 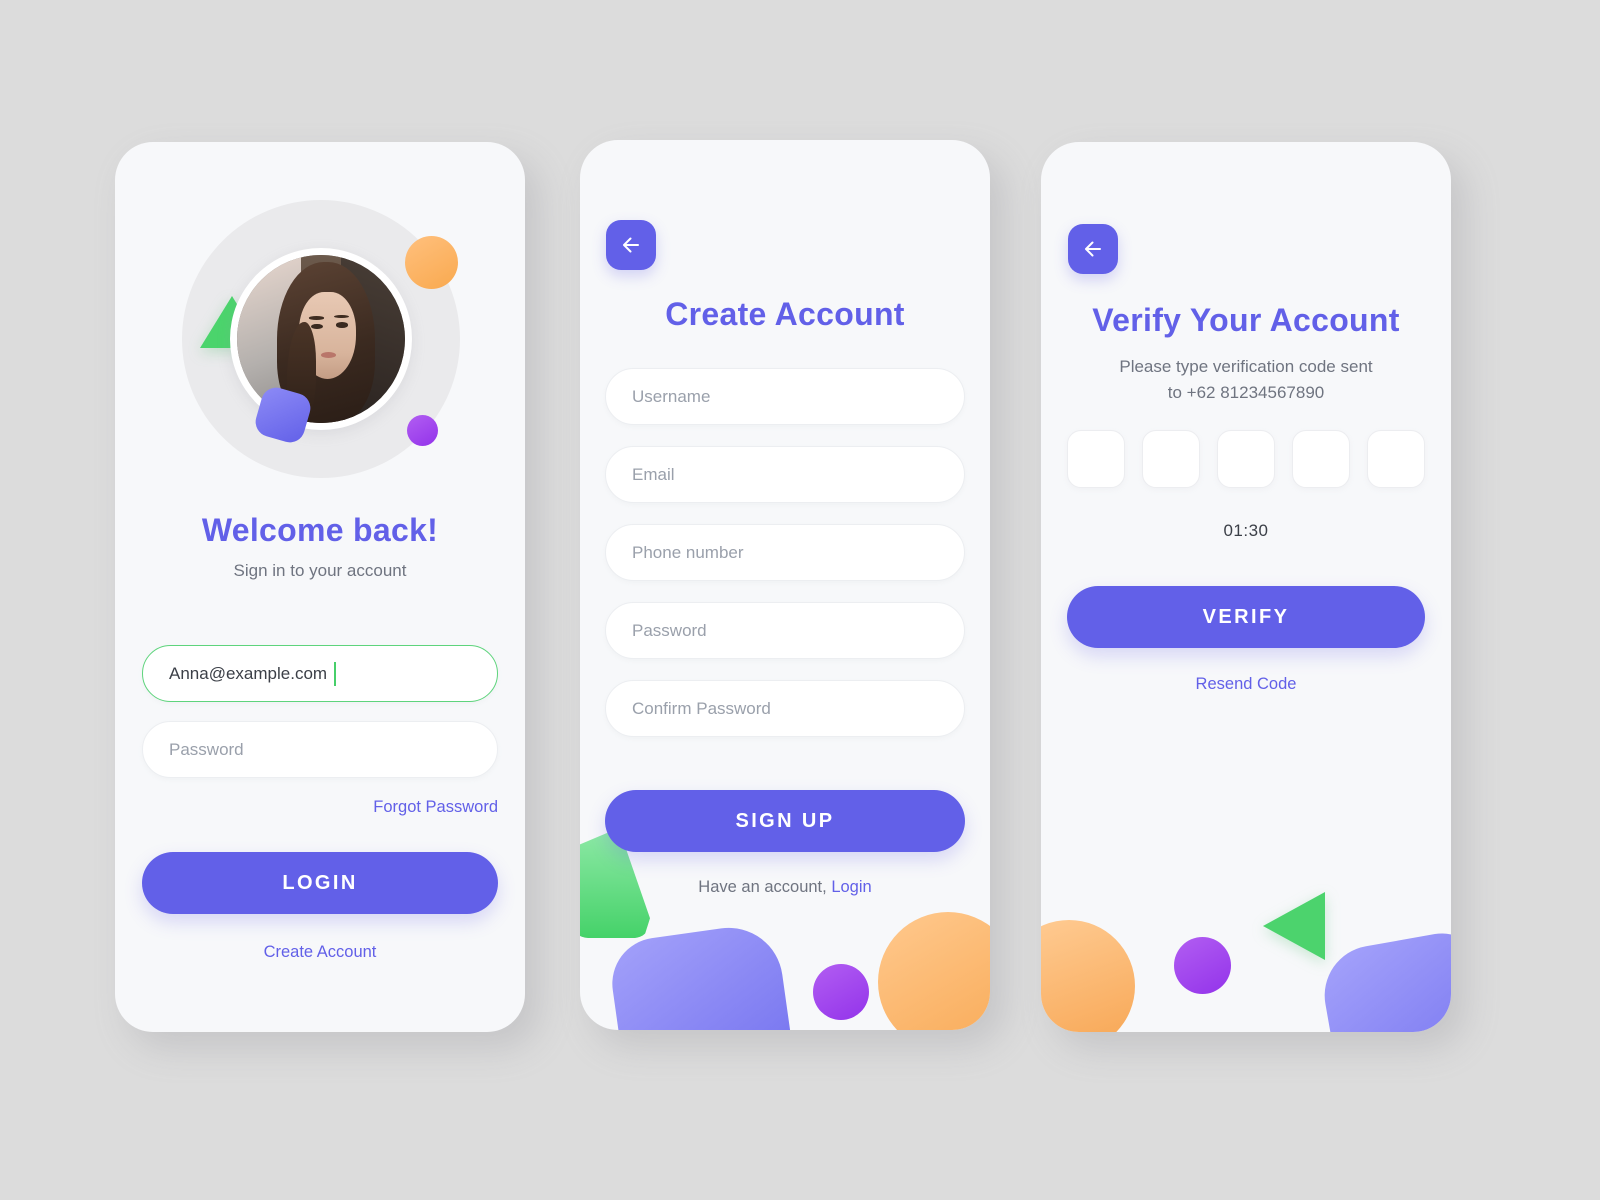 I want to click on avatar, so click(x=321, y=339).